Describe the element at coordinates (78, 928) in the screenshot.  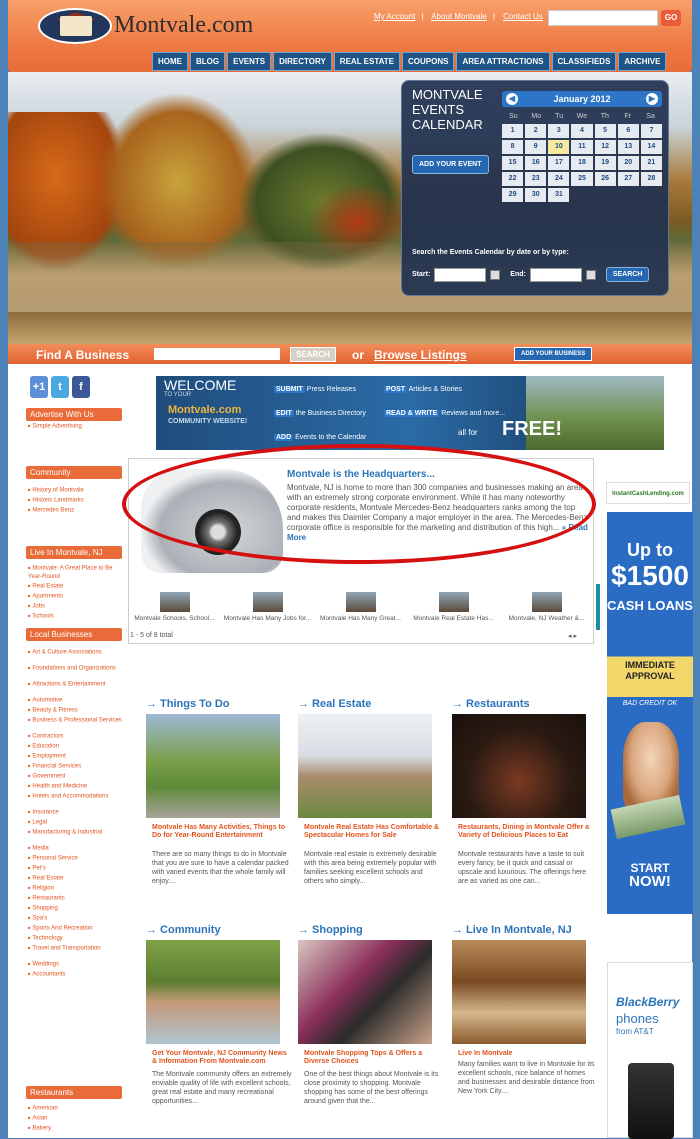
I see `sidebar-item: Sports And Recreation` at that location.